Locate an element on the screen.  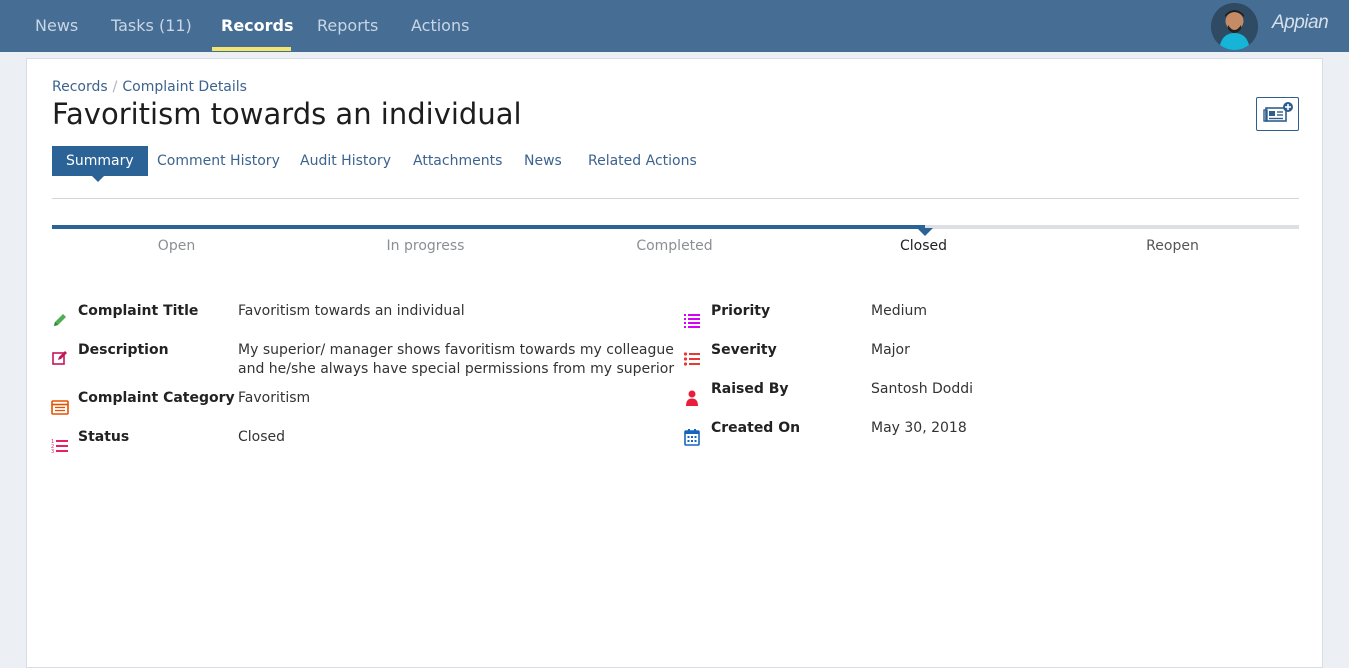
pencil-icon is located at coordinates (60, 320).